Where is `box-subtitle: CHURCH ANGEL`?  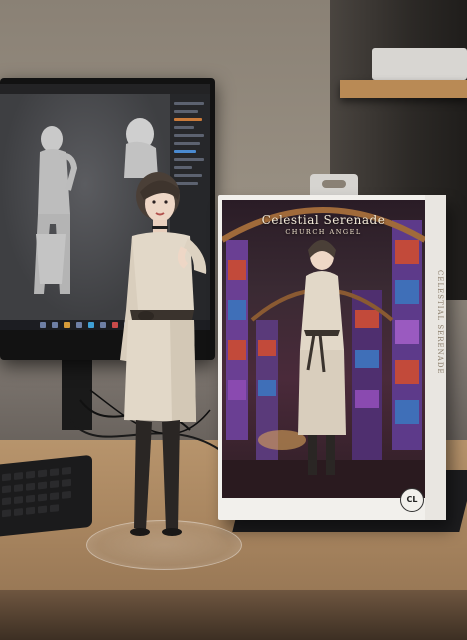
box-subtitle: CHURCH ANGEL is located at coordinates (323, 232).